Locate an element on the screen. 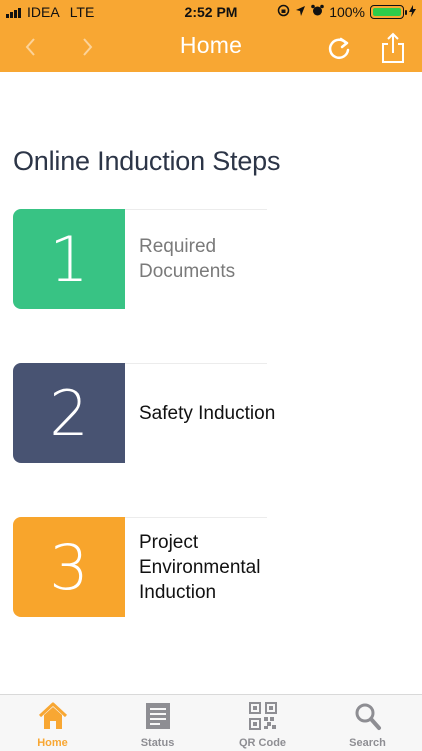 The width and height of the screenshot is (422, 751). home-icon is located at coordinates (53, 716).